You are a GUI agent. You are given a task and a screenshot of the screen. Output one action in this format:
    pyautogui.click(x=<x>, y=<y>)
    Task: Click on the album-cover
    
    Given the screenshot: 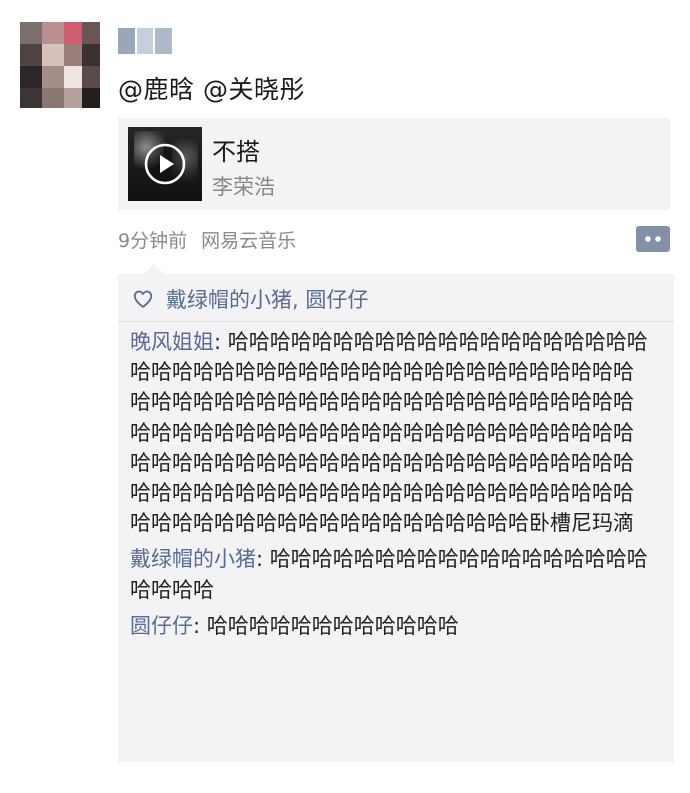 What is the action you would take?
    pyautogui.click(x=165, y=164)
    